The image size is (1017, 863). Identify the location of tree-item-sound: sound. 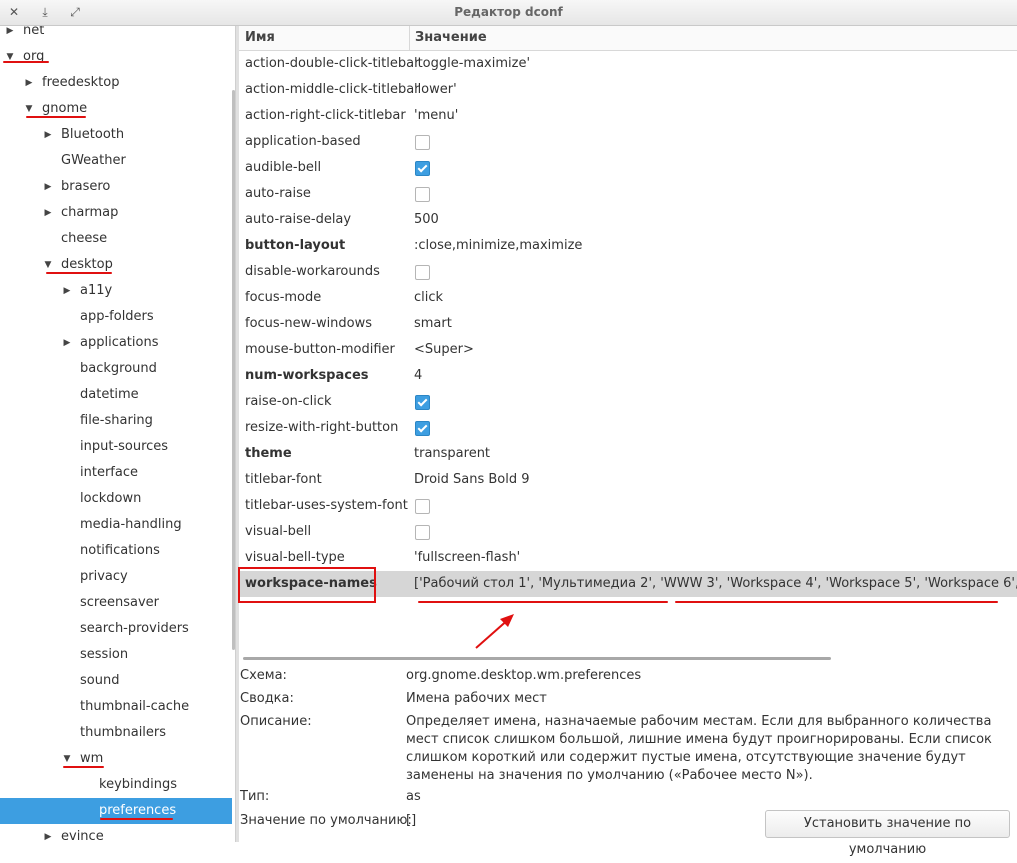
(116, 681).